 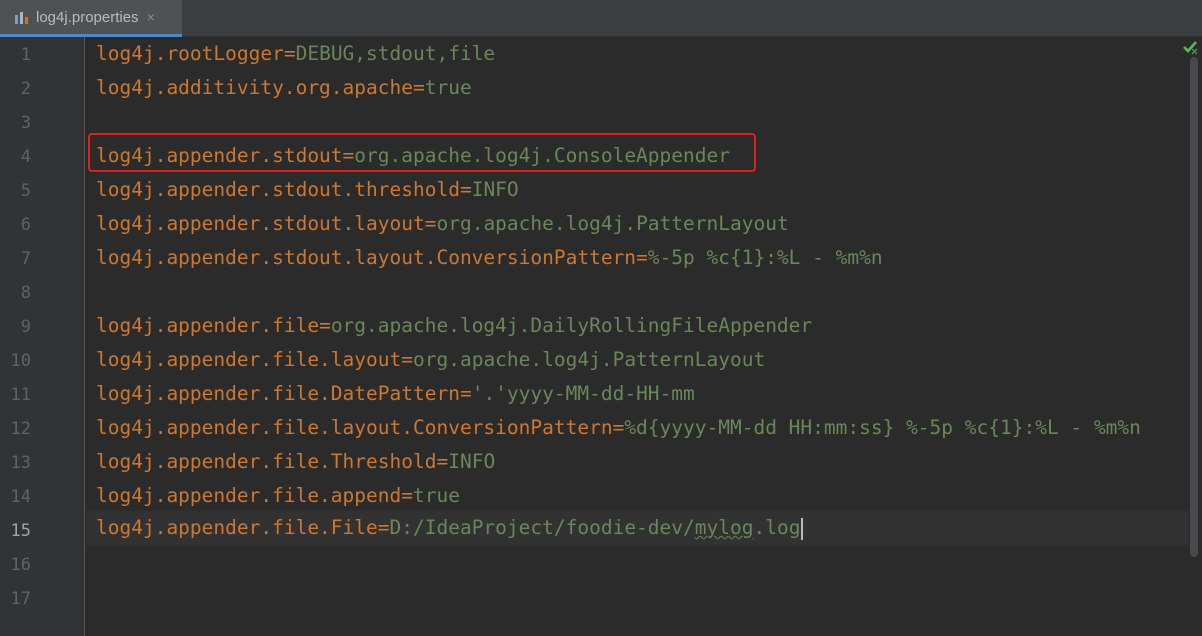 What do you see at coordinates (278, 189) in the screenshot?
I see `property-key: log4j.appender.stdout.threshold` at bounding box center [278, 189].